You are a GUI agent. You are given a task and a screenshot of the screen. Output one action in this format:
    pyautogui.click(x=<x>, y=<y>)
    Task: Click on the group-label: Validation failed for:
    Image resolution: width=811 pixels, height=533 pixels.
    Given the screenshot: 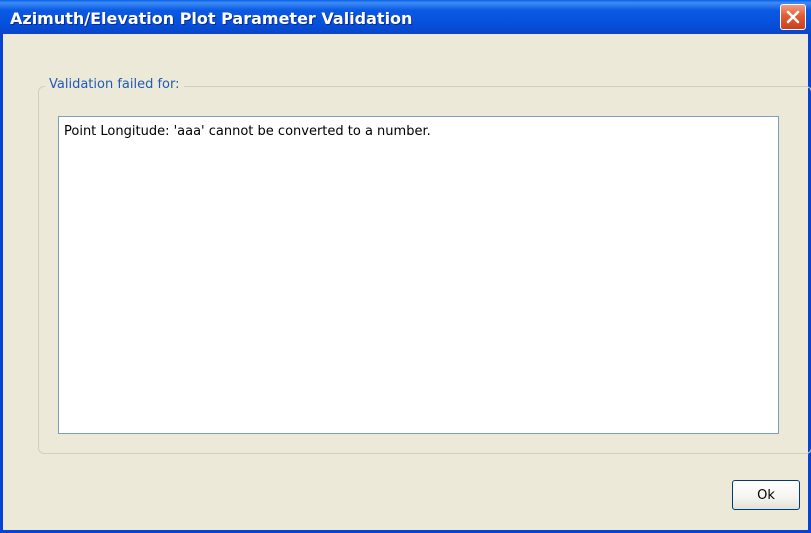 What is the action you would take?
    pyautogui.click(x=114, y=84)
    